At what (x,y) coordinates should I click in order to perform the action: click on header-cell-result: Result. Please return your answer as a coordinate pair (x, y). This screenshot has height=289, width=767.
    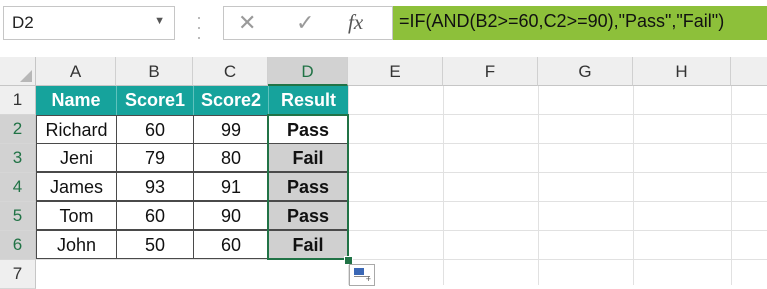
    Looking at the image, I should click on (308, 100).